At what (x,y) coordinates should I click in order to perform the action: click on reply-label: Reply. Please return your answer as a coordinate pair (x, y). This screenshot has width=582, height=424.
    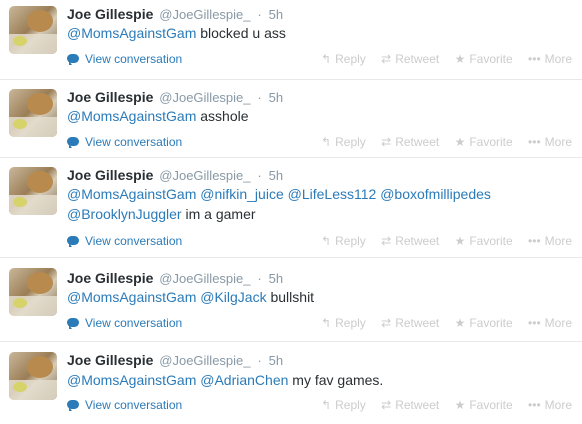
    Looking at the image, I should click on (350, 323).